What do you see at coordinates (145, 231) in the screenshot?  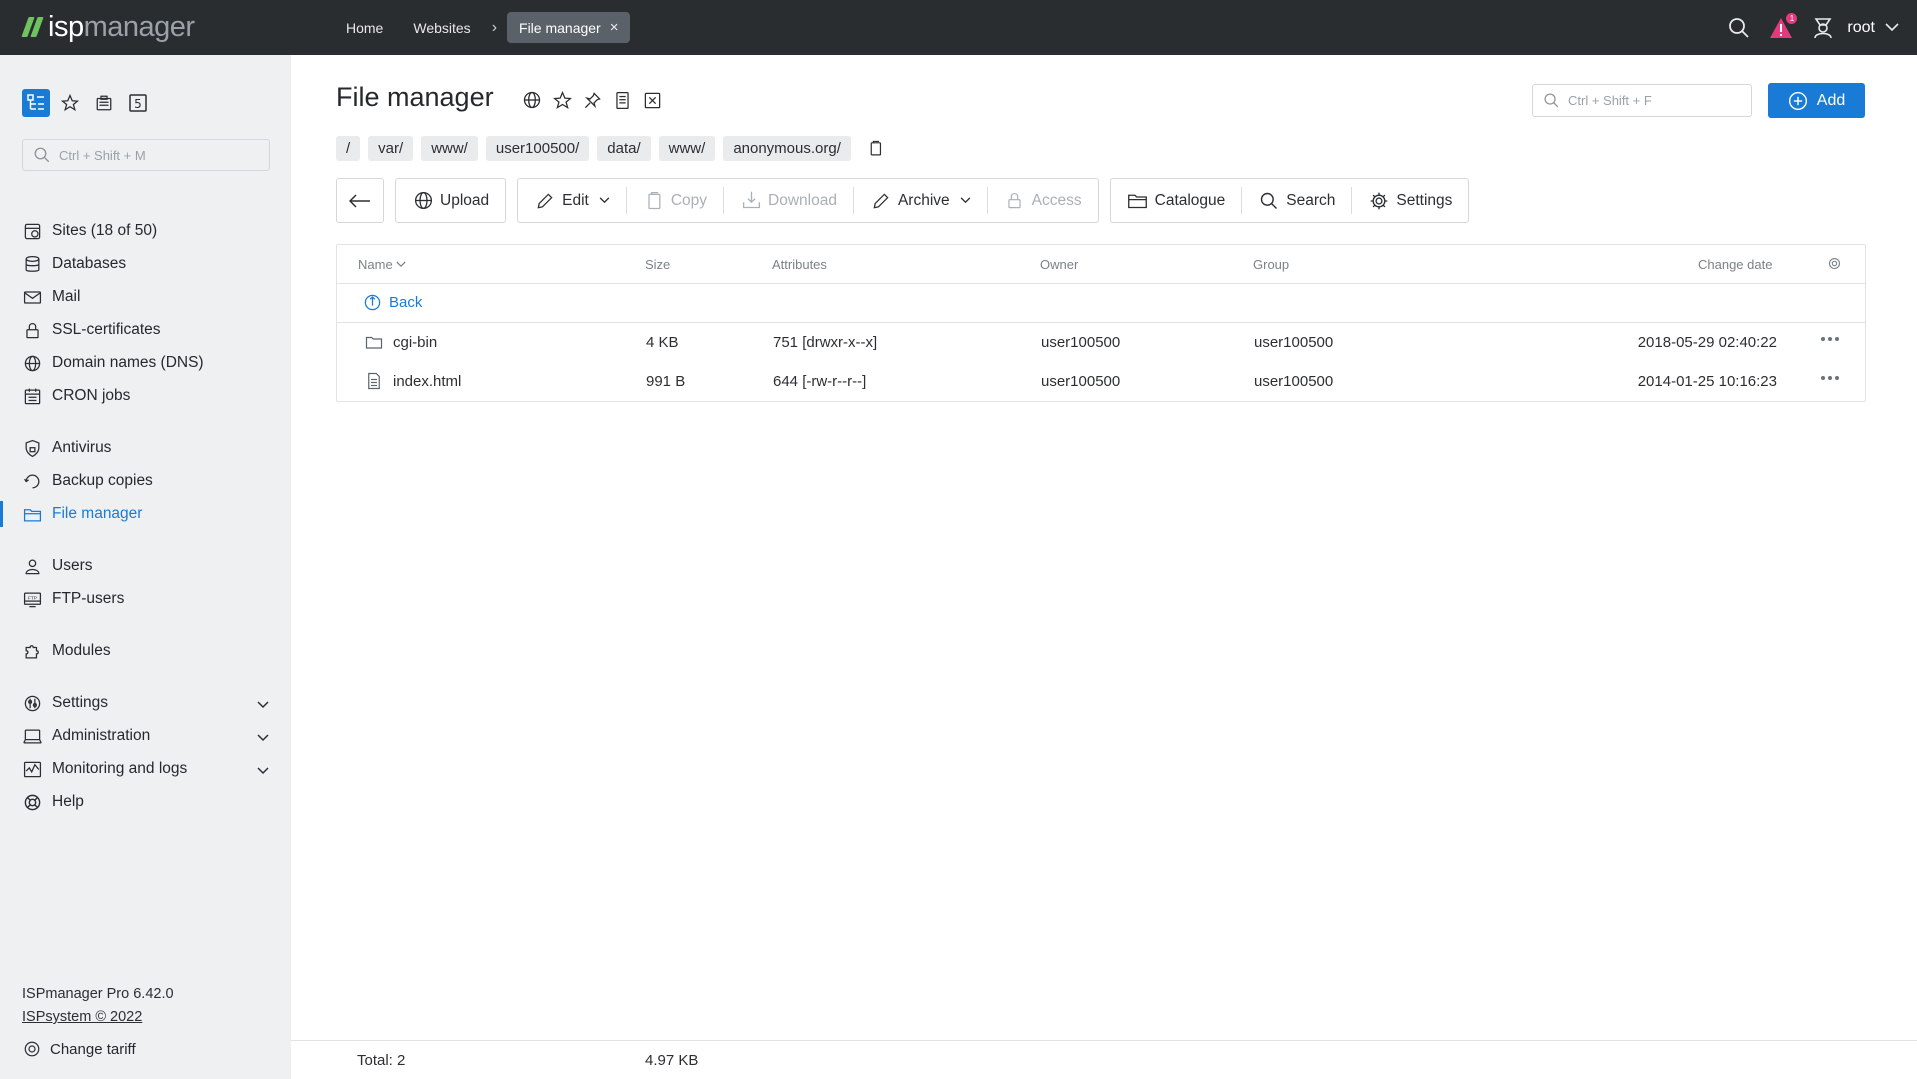 I see `sidebar-item-sites: Sites (18 of 50)` at bounding box center [145, 231].